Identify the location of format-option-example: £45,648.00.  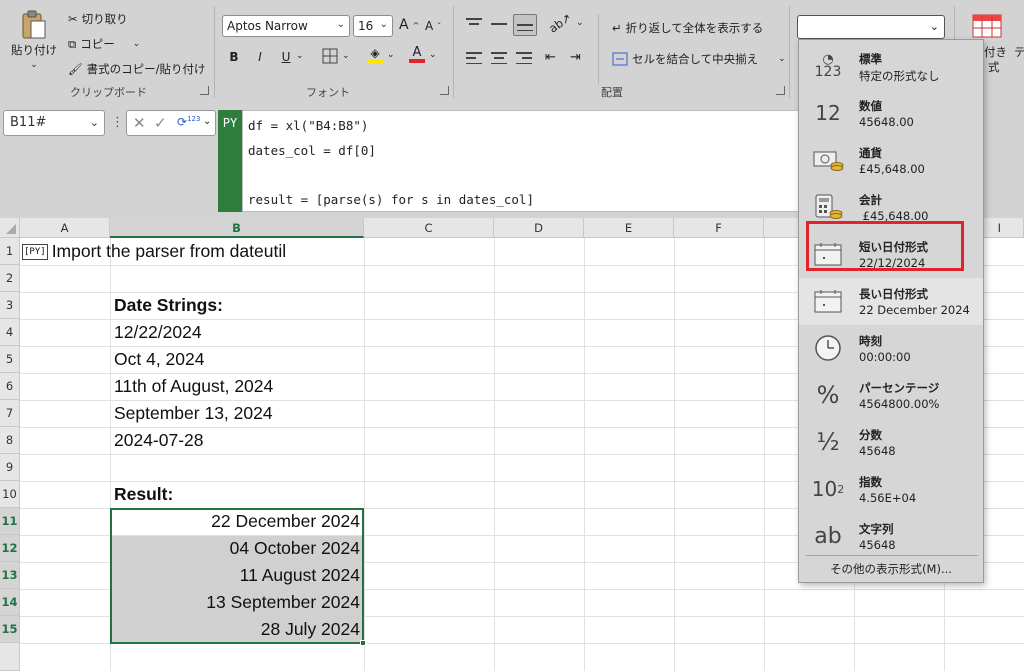
(892, 169).